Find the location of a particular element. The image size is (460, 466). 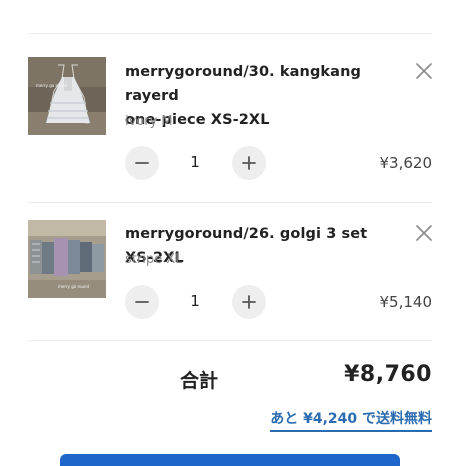

checkout-button is located at coordinates (230, 460).